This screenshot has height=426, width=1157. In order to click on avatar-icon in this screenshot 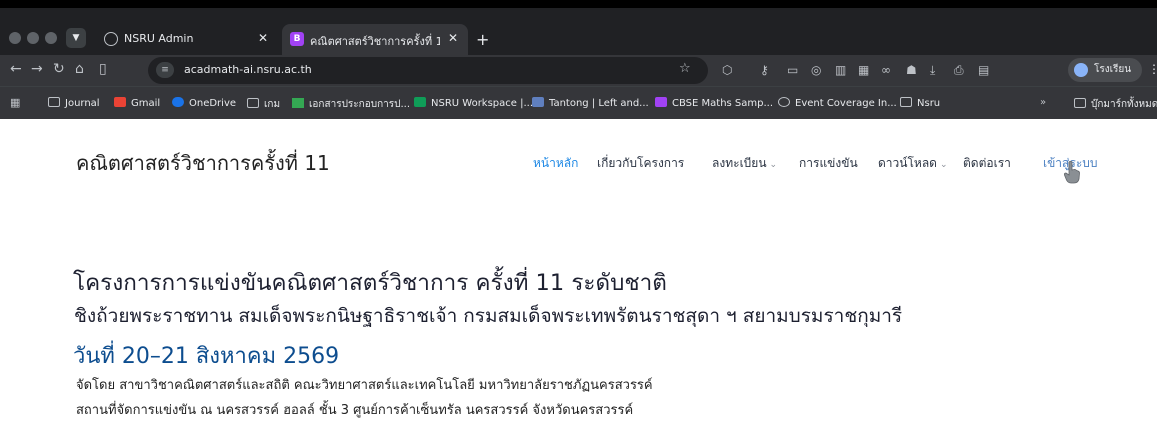, I will do `click(1081, 70)`.